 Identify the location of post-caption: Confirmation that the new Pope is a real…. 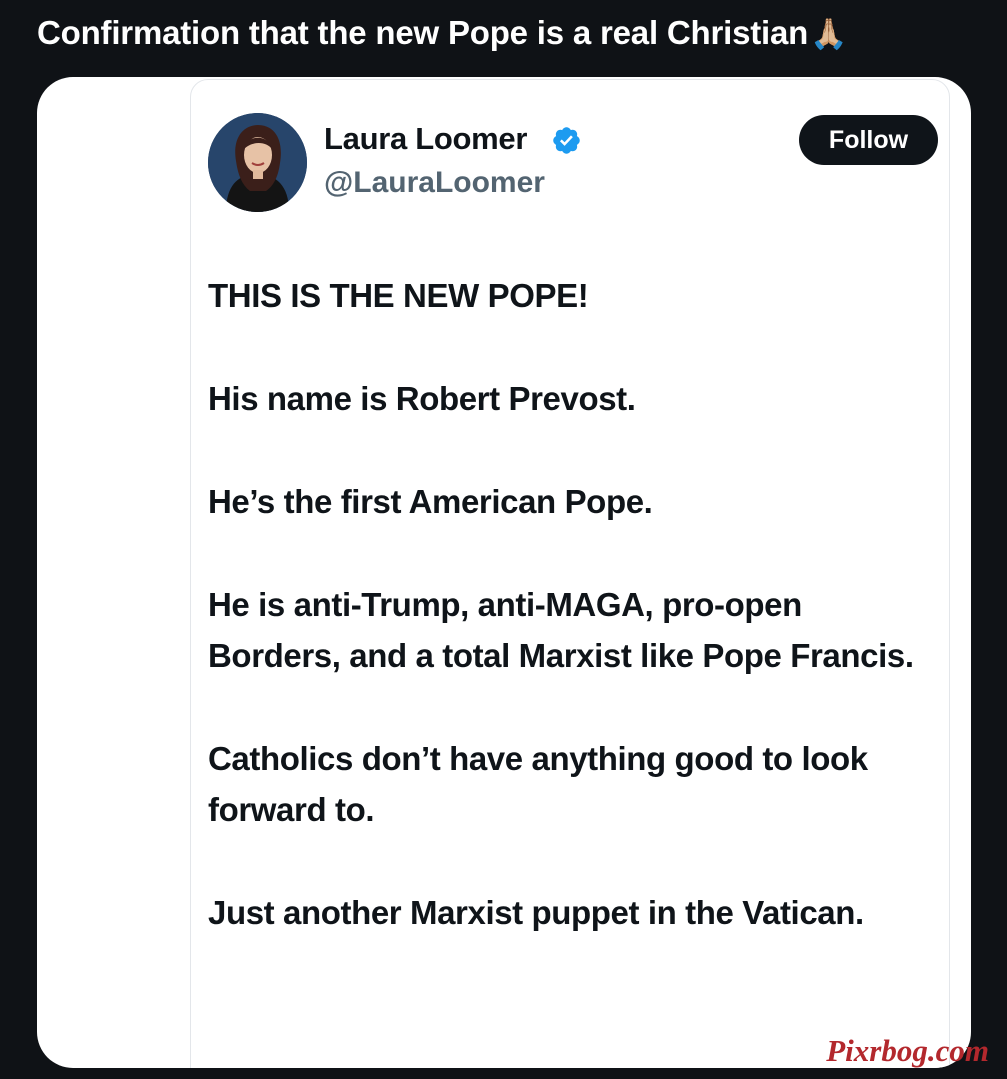
(442, 33).